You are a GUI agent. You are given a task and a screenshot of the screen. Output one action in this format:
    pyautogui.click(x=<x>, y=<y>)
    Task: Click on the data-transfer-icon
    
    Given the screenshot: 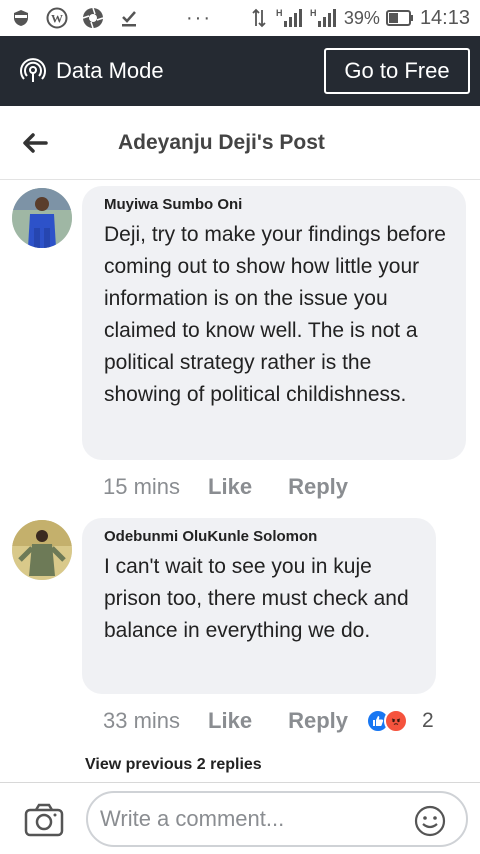 What is the action you would take?
    pyautogui.click(x=259, y=18)
    